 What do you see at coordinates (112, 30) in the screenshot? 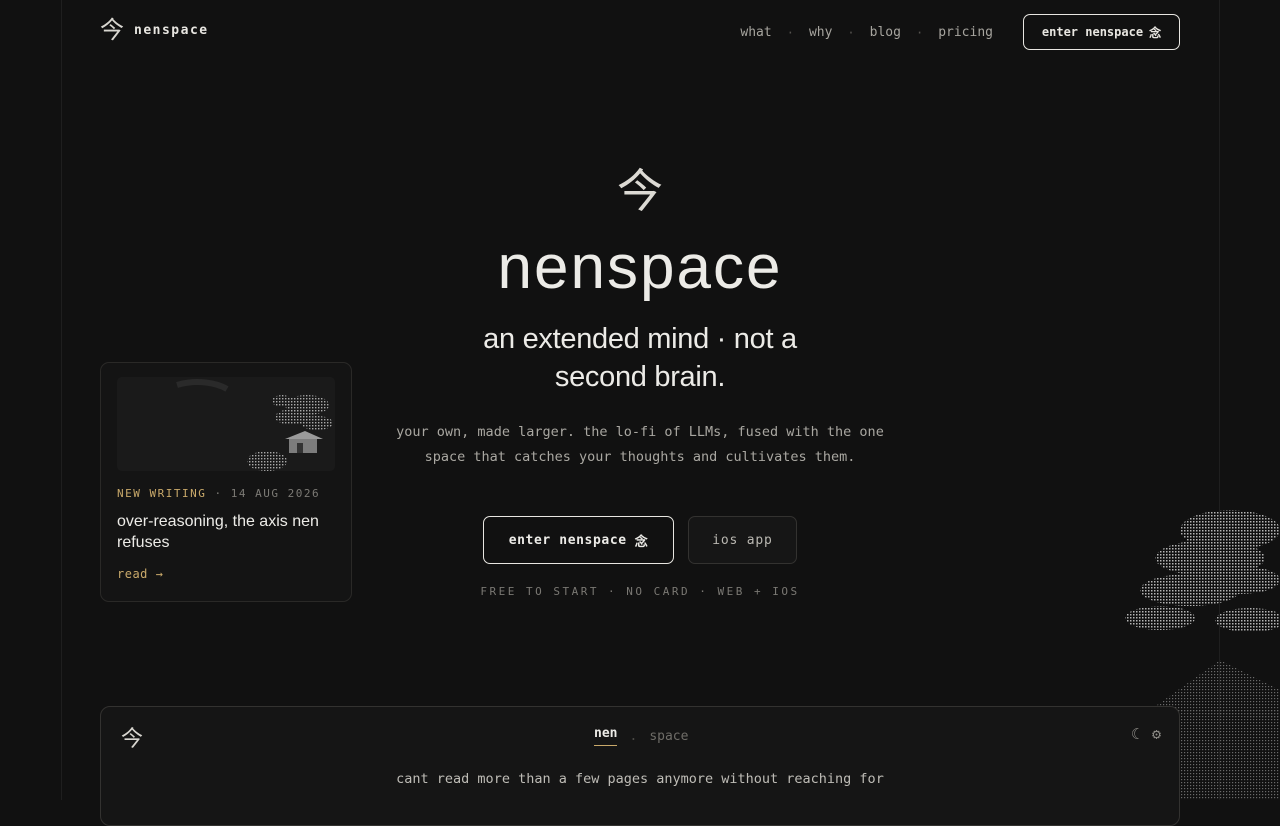
I see `nen-logo-icon: 今` at bounding box center [112, 30].